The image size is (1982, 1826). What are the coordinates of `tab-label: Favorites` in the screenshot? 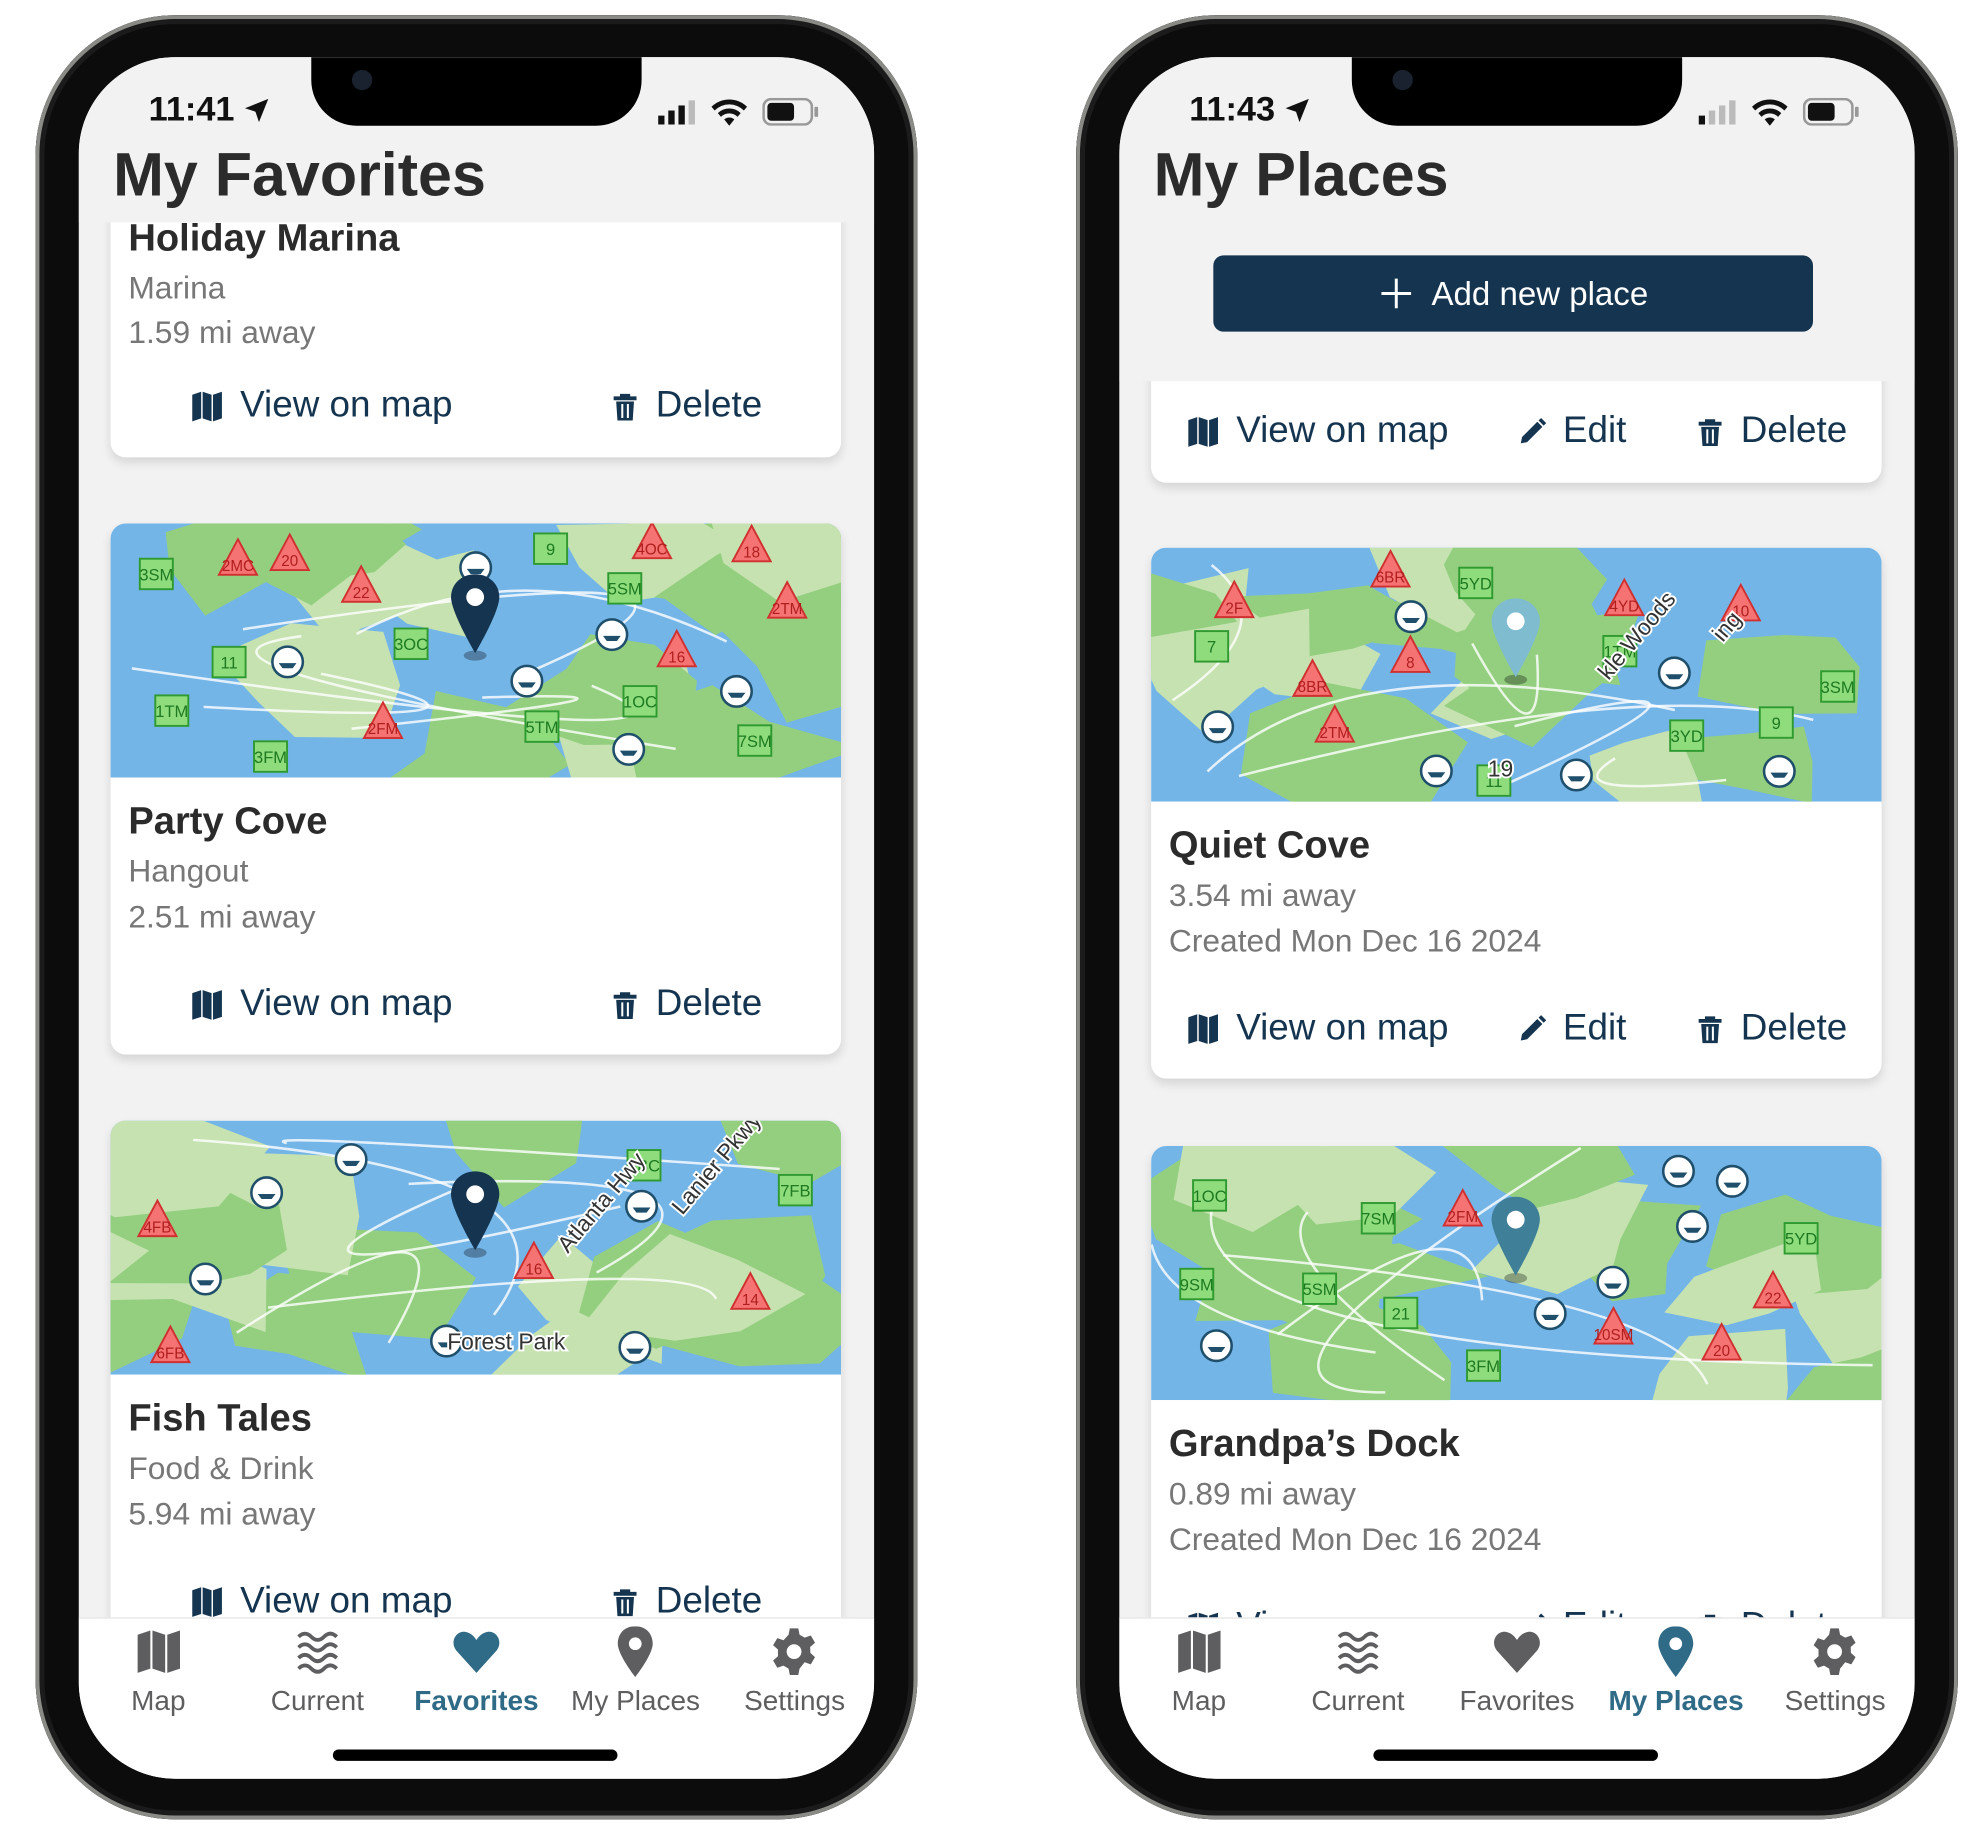 It's located at (476, 1700).